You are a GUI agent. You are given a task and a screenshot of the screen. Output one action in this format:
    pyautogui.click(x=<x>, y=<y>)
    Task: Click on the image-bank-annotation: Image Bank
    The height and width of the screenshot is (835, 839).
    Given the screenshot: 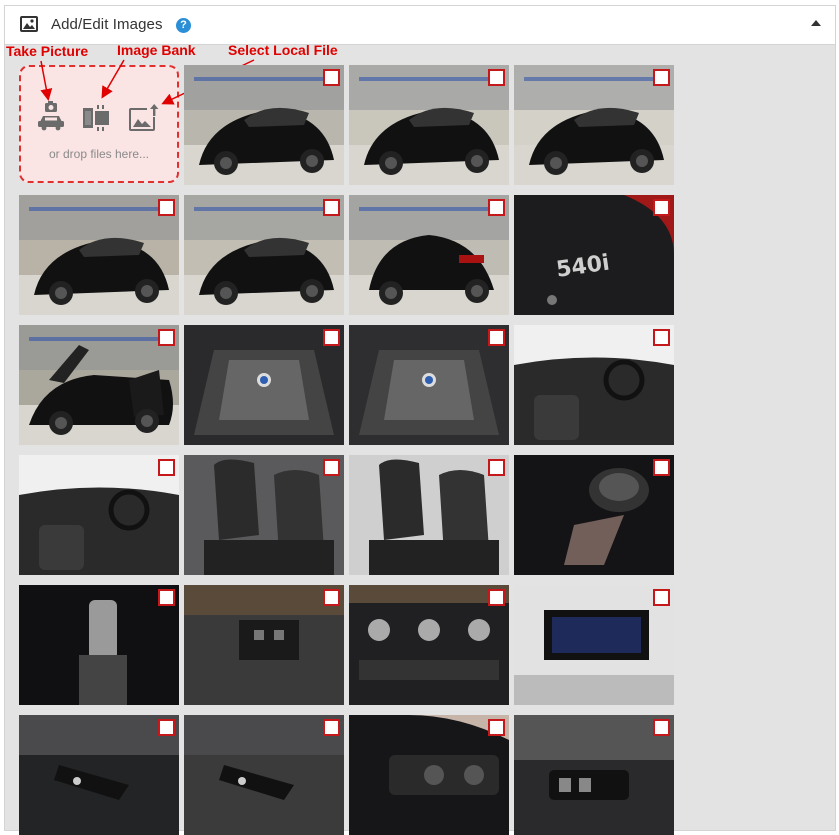 What is the action you would take?
    pyautogui.click(x=156, y=50)
    